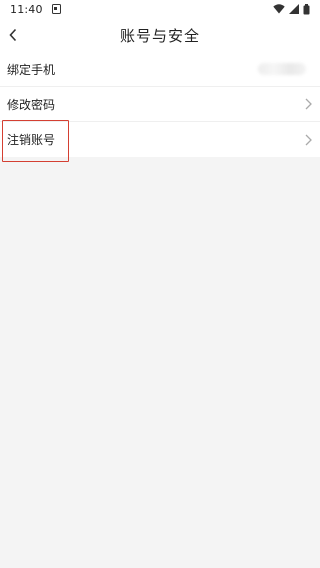 The width and height of the screenshot is (320, 568). Describe the element at coordinates (160, 139) in the screenshot. I see `delete-account-row: 注销账号` at that location.